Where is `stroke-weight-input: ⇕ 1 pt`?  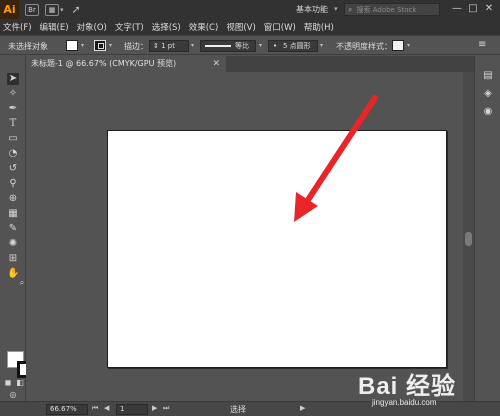
stroke-weight-input: ⇕ 1 pt is located at coordinates (169, 46).